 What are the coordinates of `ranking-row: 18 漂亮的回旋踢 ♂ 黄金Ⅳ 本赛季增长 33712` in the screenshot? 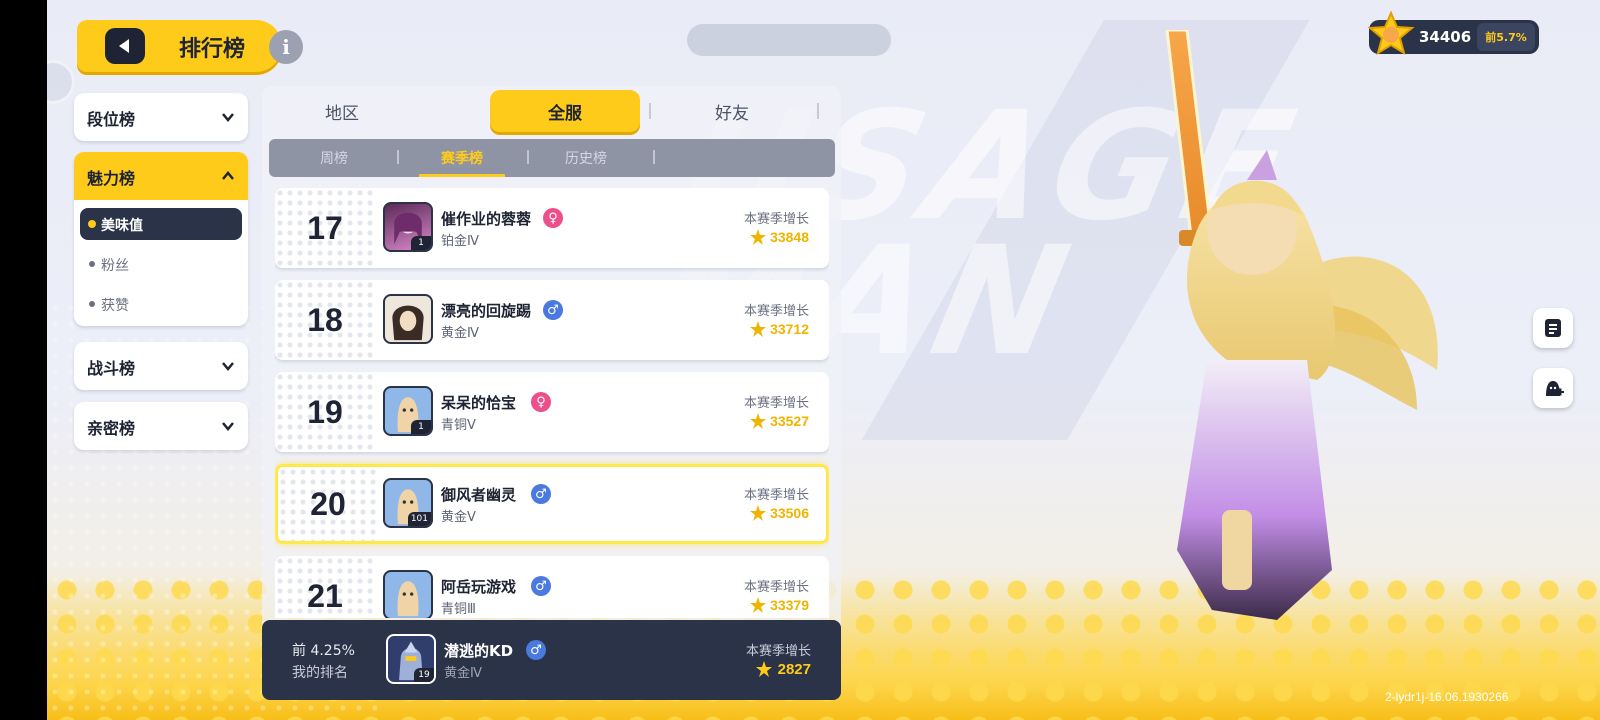 It's located at (552, 320).